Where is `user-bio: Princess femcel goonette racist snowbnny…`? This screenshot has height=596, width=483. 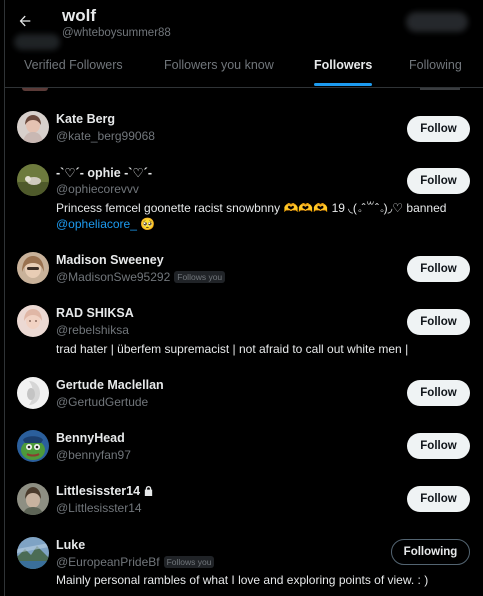 user-bio: Princess femcel goonette racist snowbnny… is located at coordinates (265, 216).